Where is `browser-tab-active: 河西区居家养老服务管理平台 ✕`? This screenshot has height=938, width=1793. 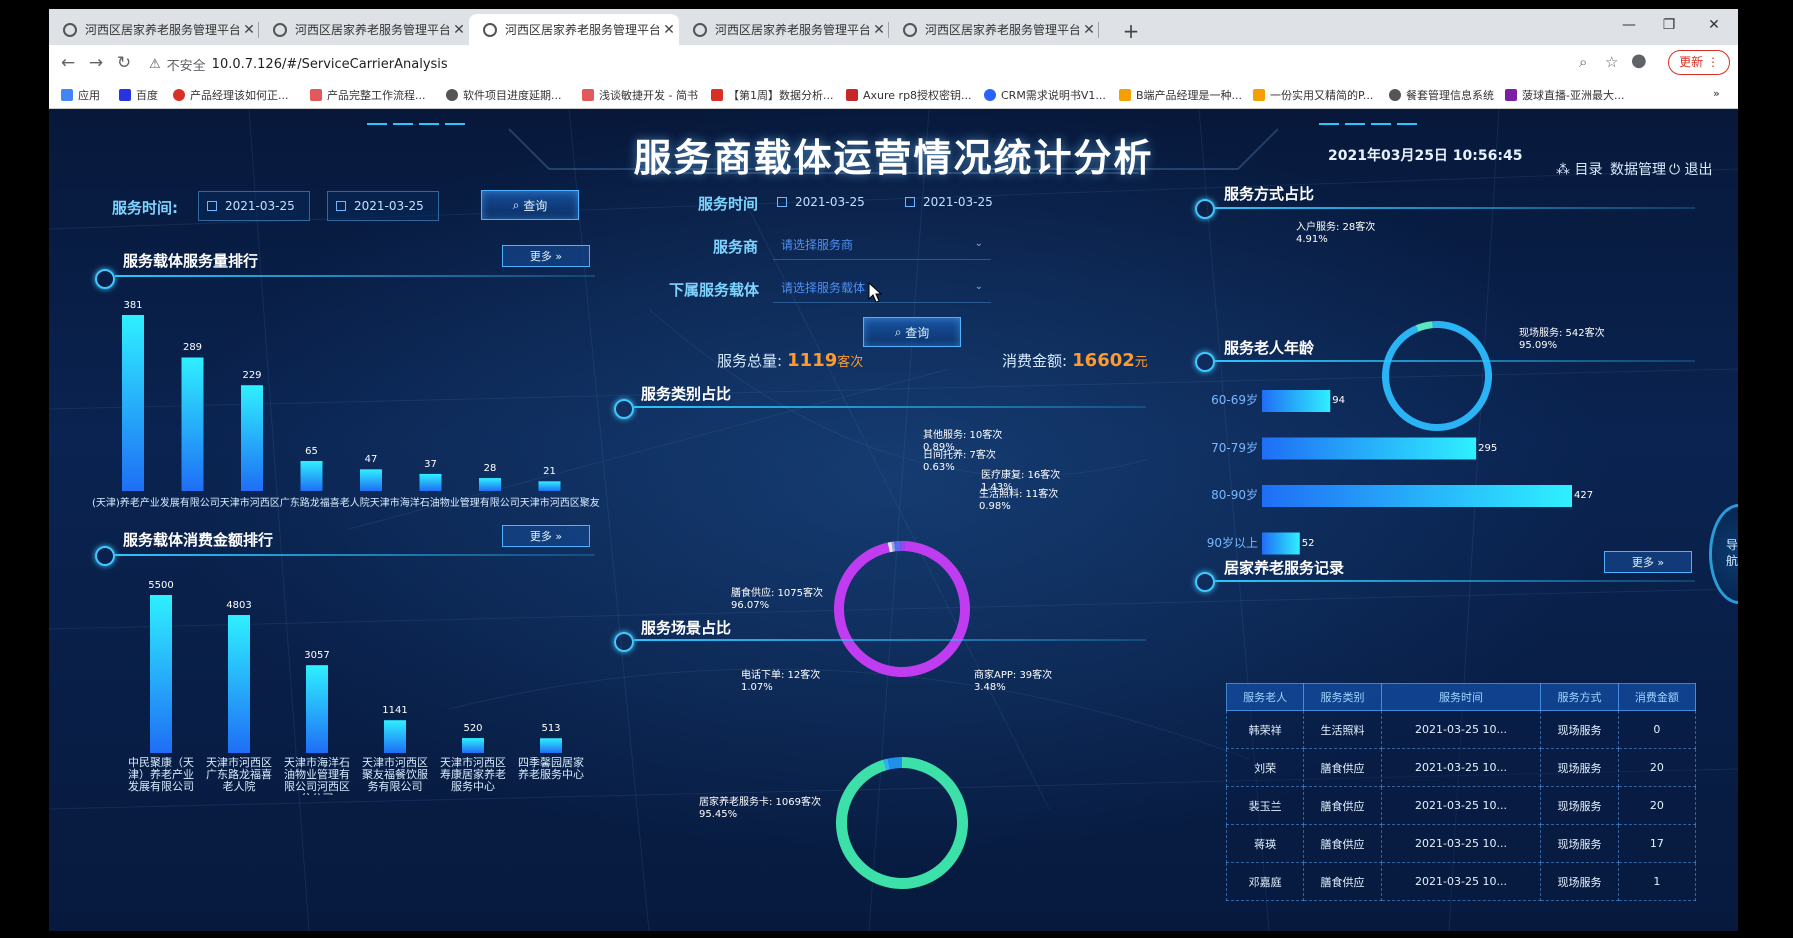 browser-tab-active: 河西区居家养老服务管理平台 ✕ is located at coordinates (574, 29).